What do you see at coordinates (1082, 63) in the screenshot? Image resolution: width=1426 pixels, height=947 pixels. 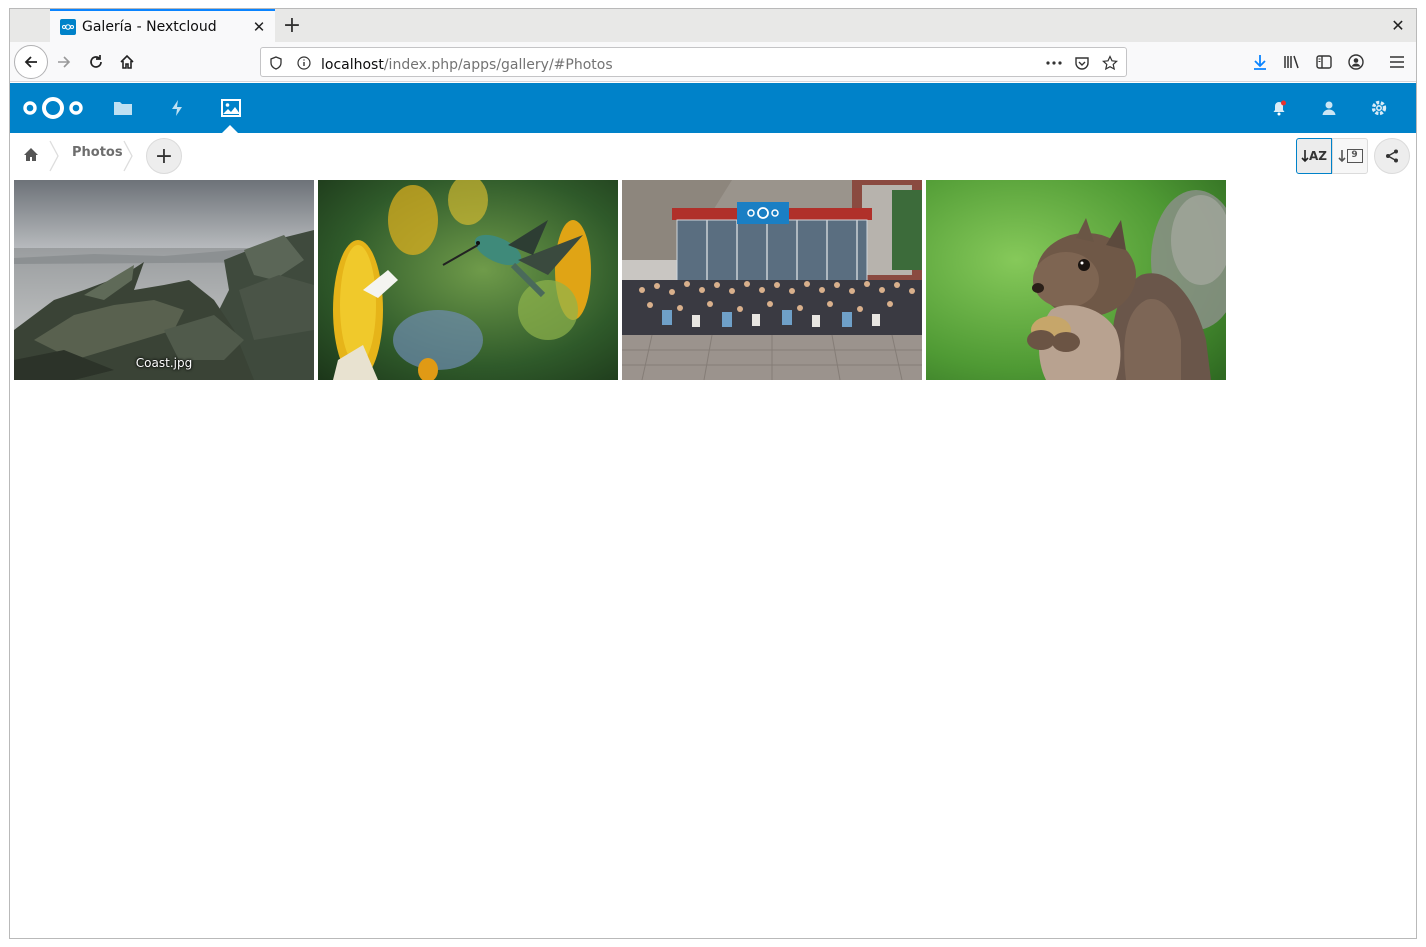 I see `pocket-icon` at bounding box center [1082, 63].